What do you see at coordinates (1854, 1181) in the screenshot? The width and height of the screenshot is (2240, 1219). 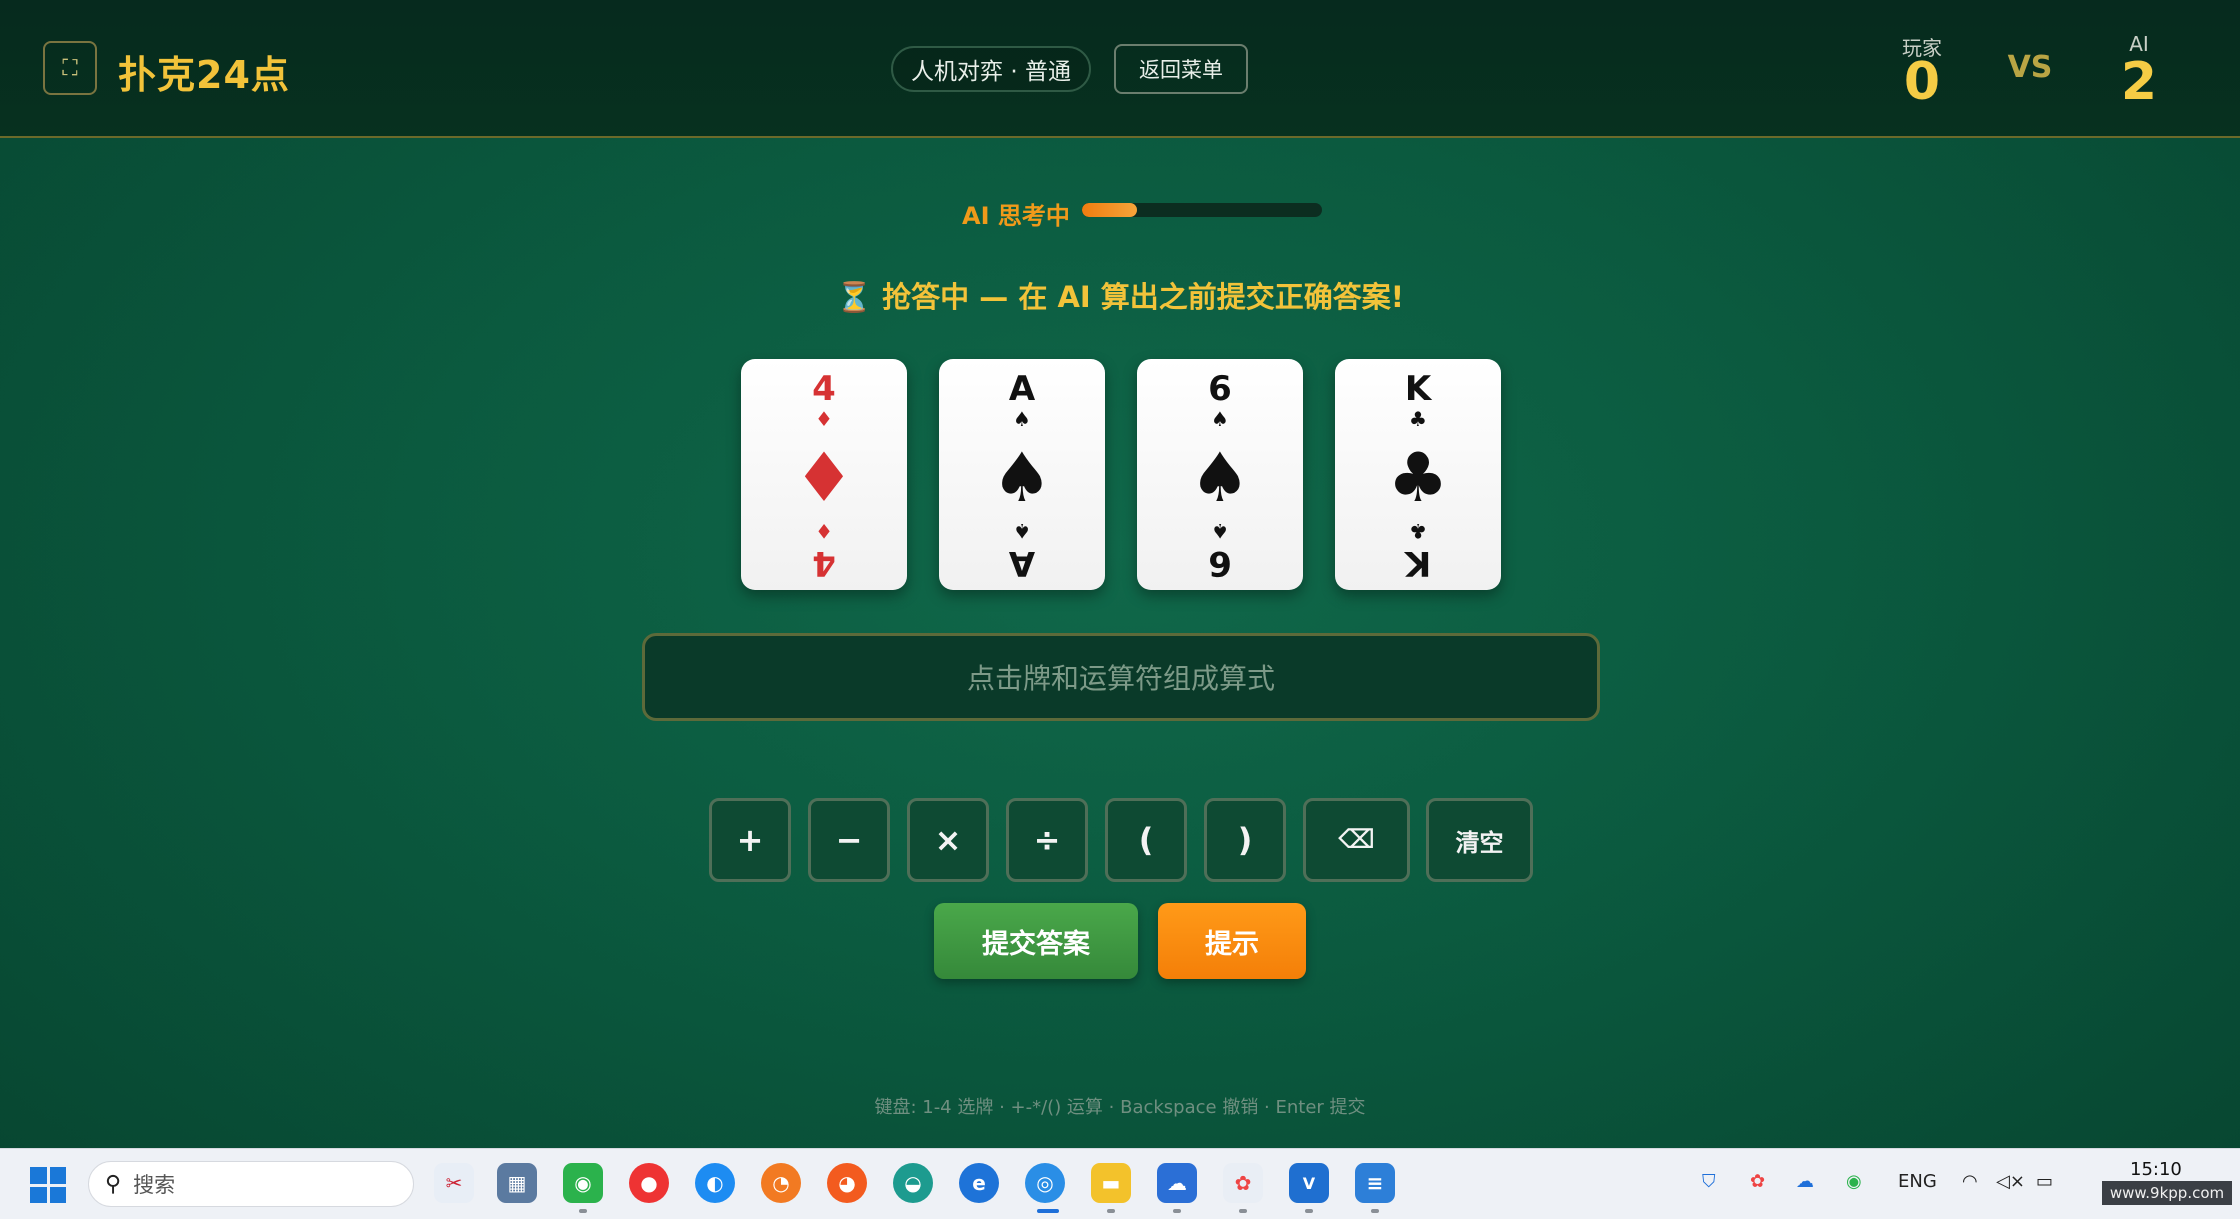 I see `wechat-tray-icon: ◉` at bounding box center [1854, 1181].